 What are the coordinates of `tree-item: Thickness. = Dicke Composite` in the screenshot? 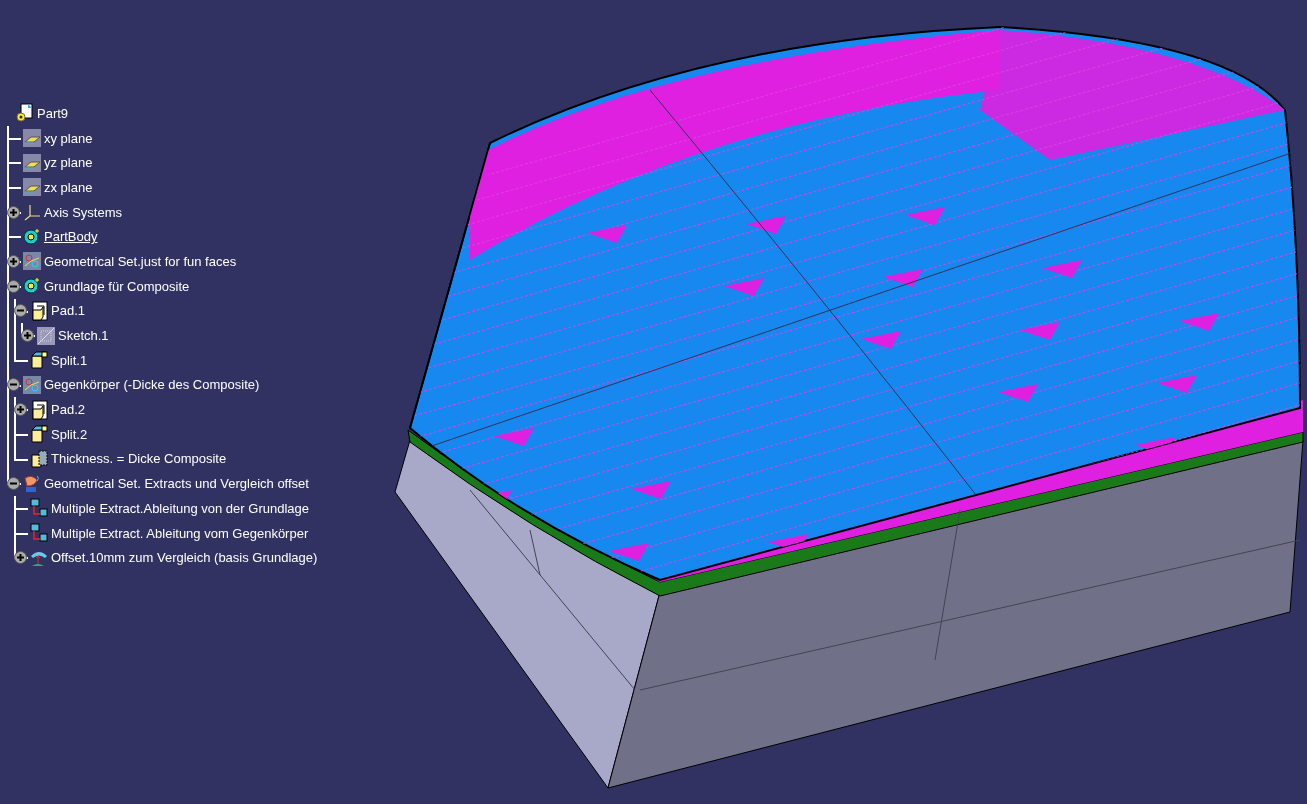 It's located at (139, 459).